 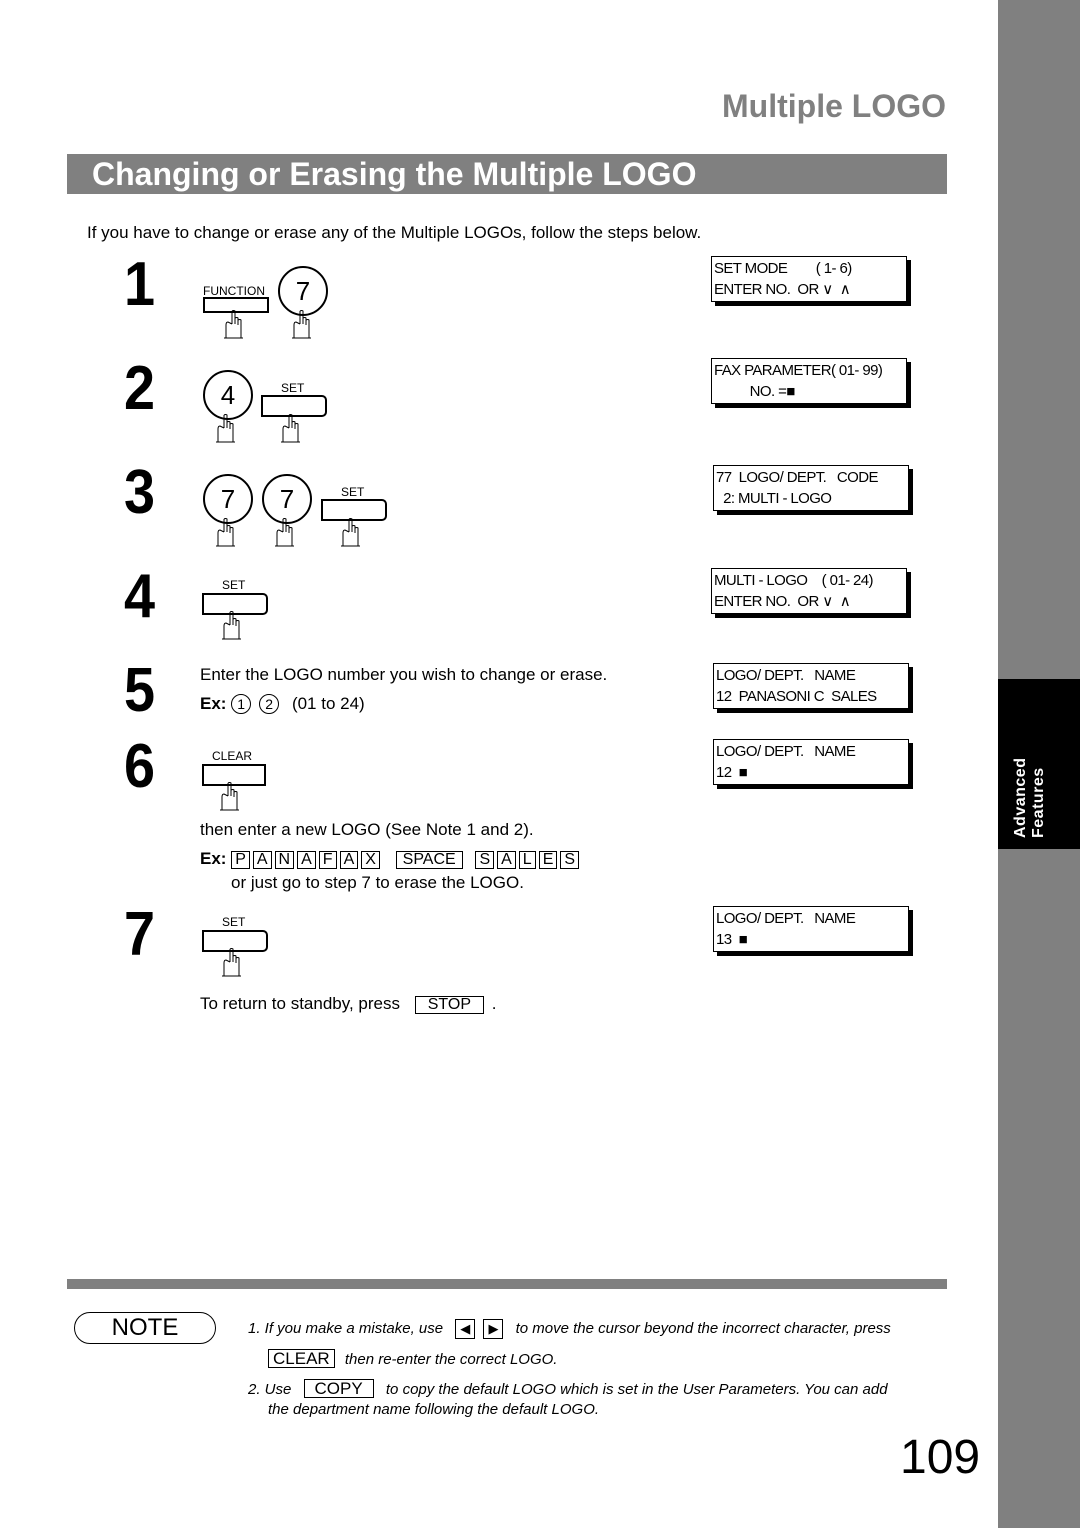 I want to click on lcd-line: MULTI - LOGO ( 01- 24), so click(x=794, y=580).